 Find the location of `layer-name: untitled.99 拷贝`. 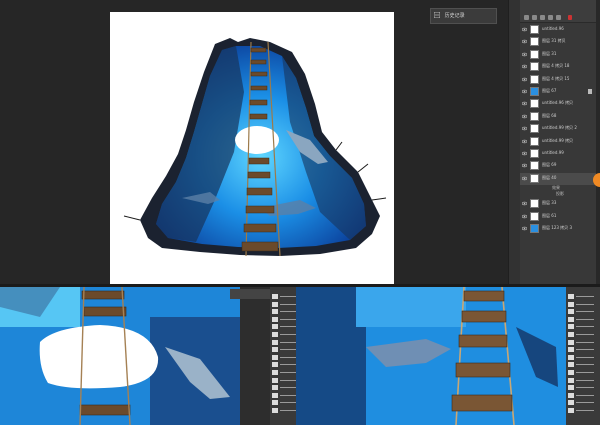

layer-name: untitled.99 拷贝 is located at coordinates (558, 140).